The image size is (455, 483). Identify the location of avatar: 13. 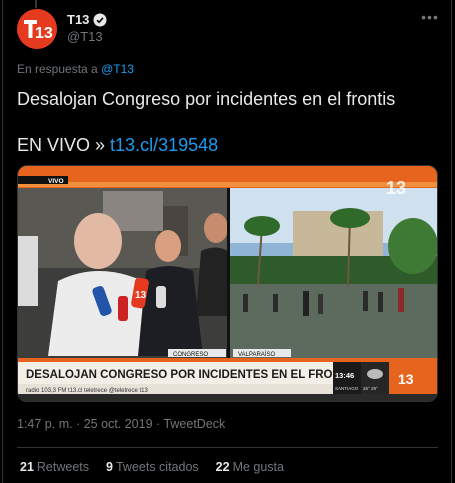
(37, 29).